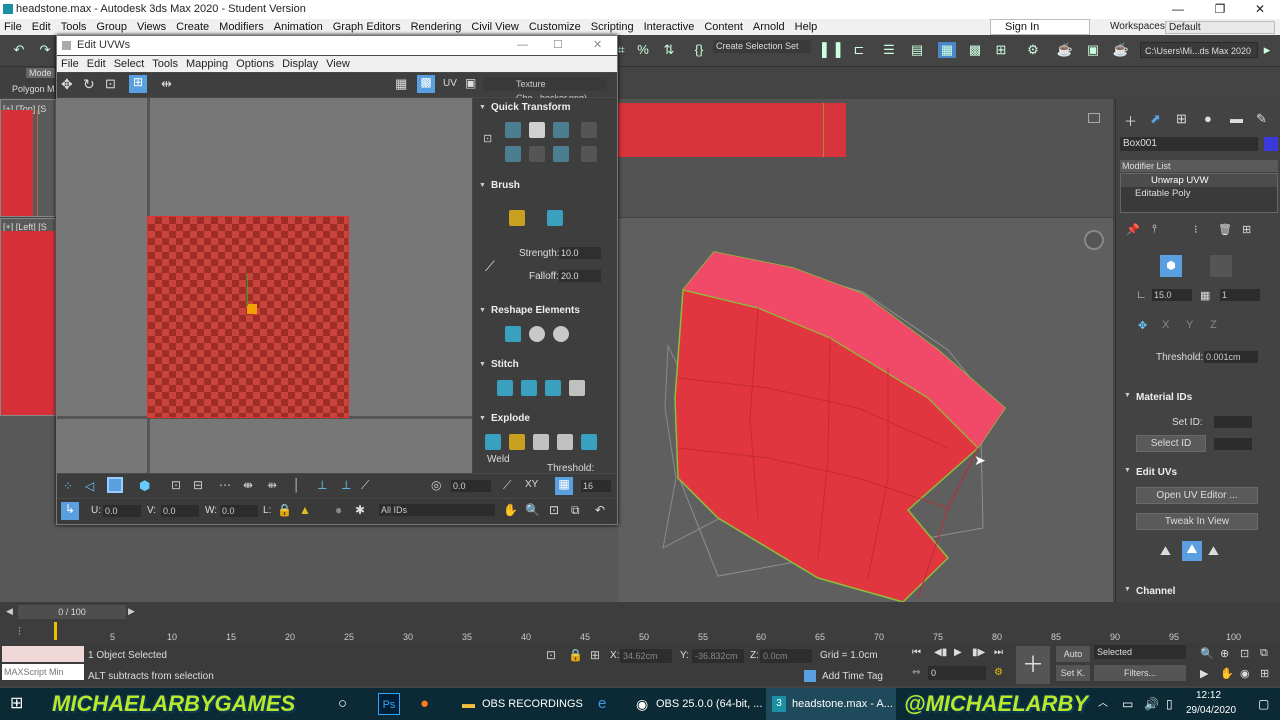 This screenshot has height=720, width=1280. What do you see at coordinates (889, 50) in the screenshot?
I see `layer-explorer-icon: ☰` at bounding box center [889, 50].